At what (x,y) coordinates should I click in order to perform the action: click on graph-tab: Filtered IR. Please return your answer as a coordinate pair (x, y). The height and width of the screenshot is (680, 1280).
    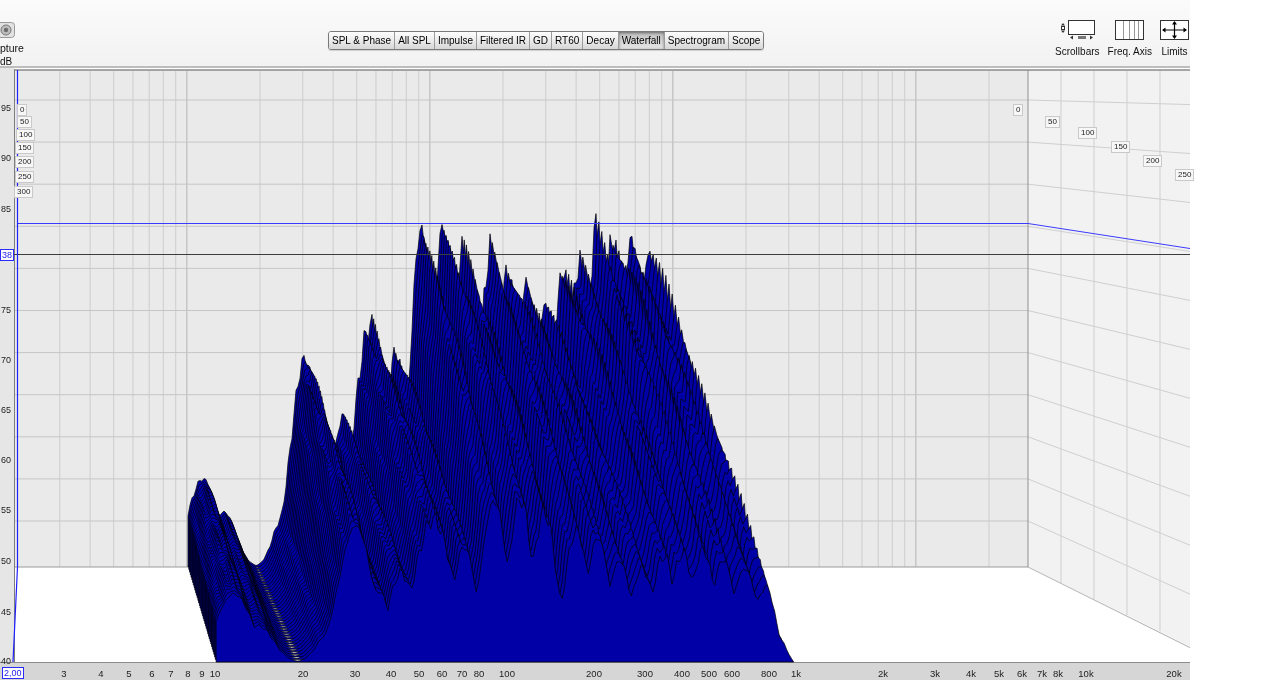
    Looking at the image, I should click on (503, 40).